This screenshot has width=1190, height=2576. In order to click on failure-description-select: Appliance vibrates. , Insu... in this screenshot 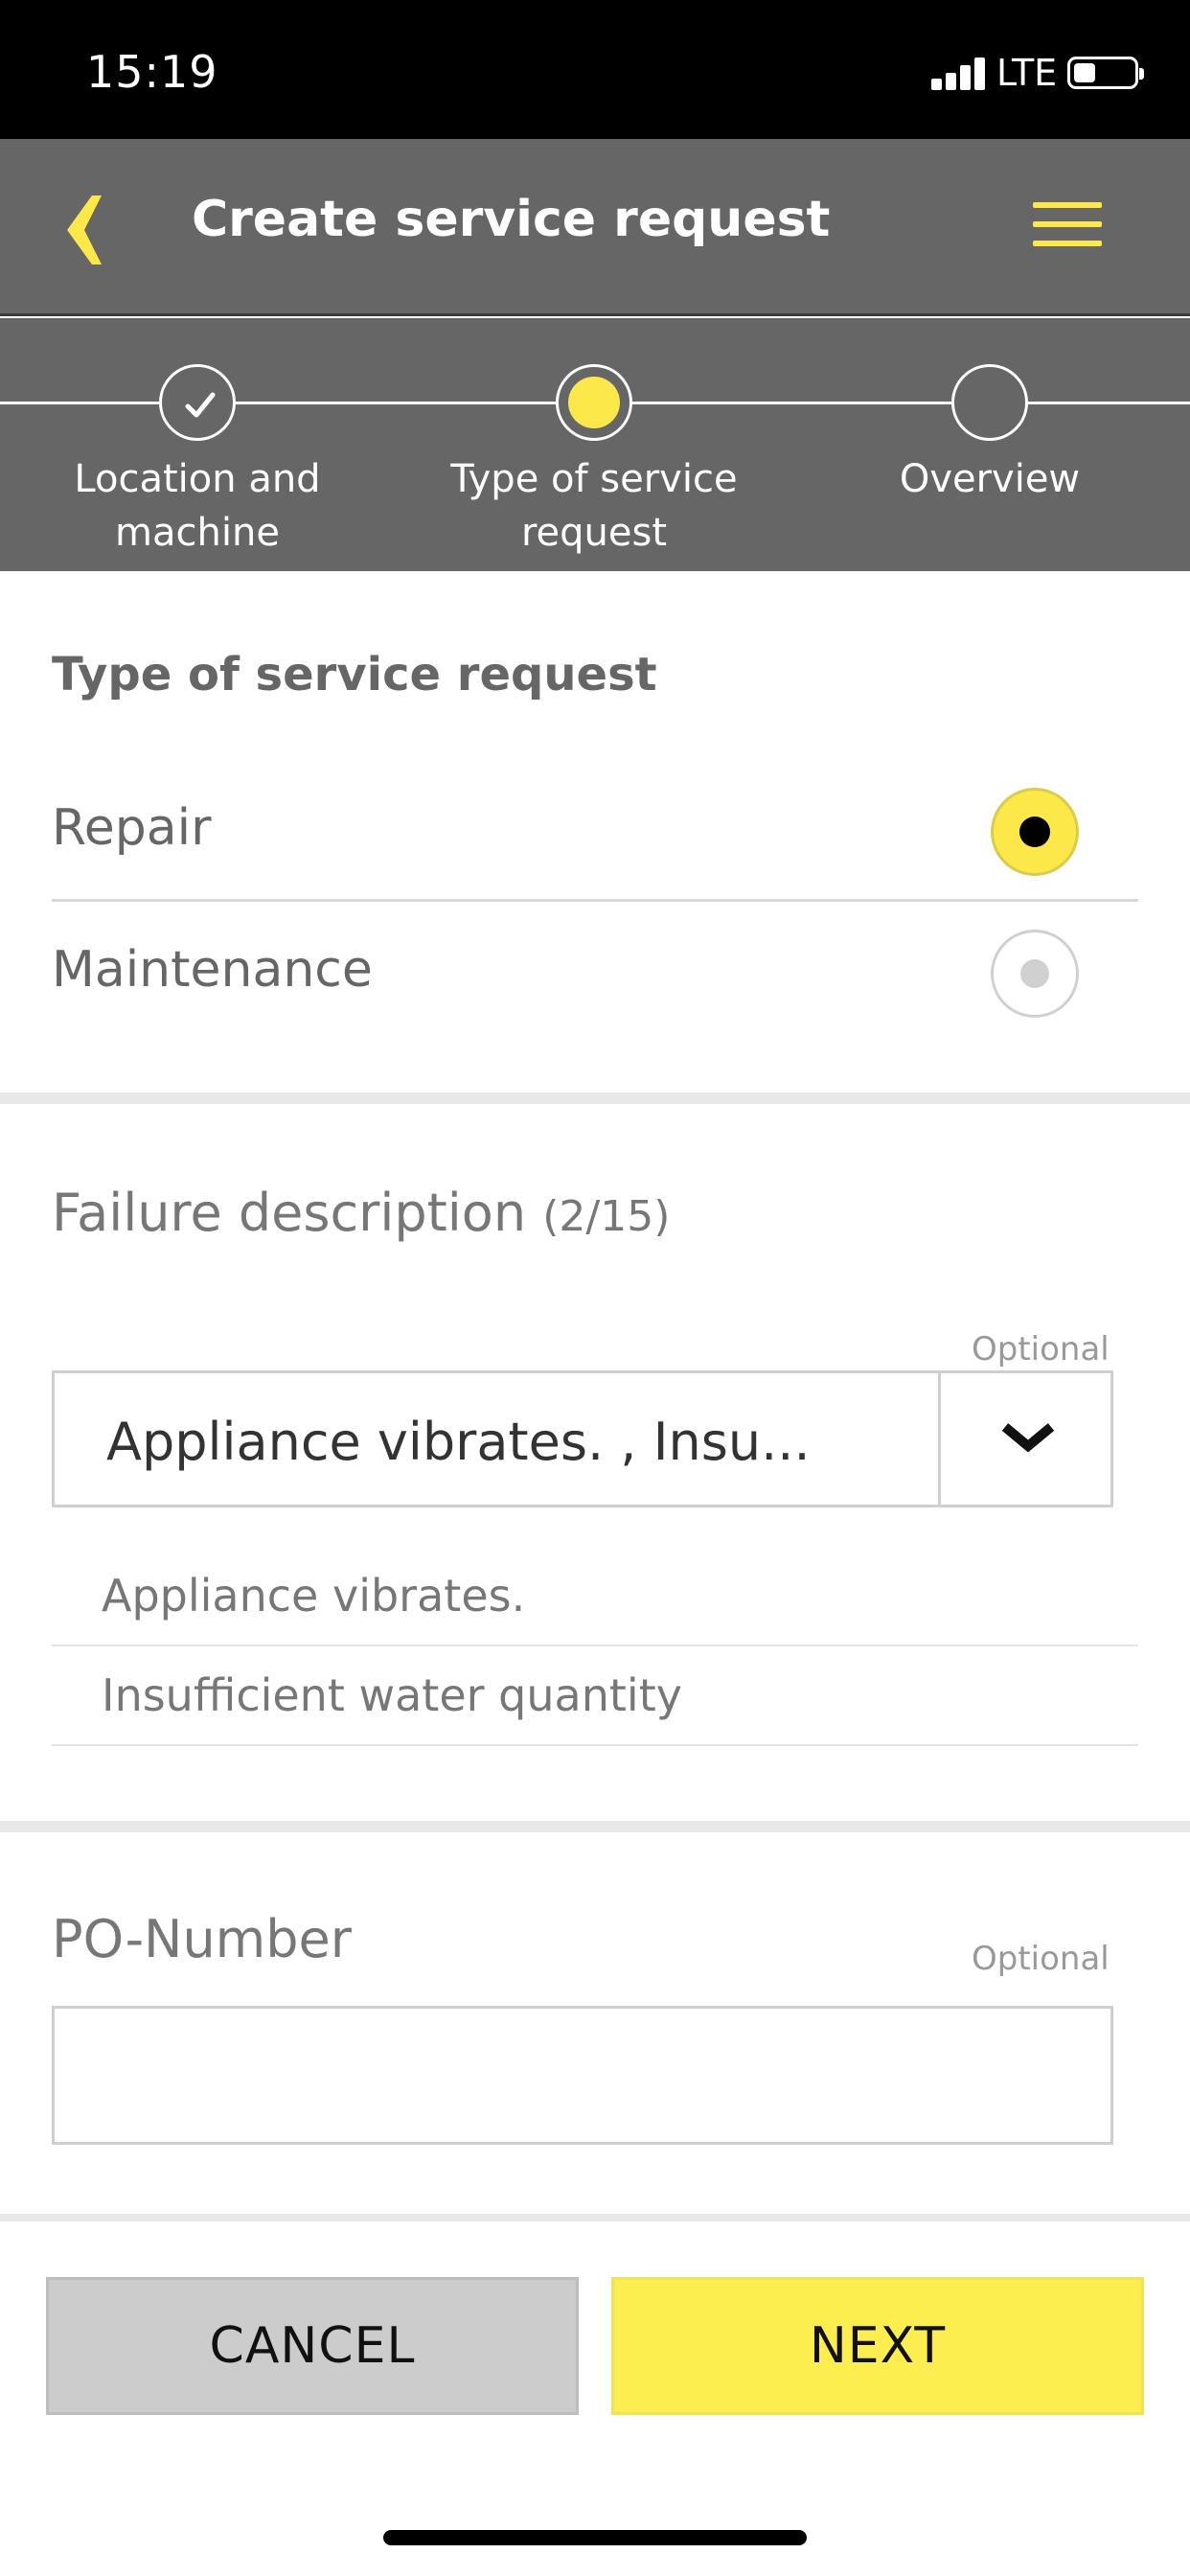, I will do `click(583, 1438)`.